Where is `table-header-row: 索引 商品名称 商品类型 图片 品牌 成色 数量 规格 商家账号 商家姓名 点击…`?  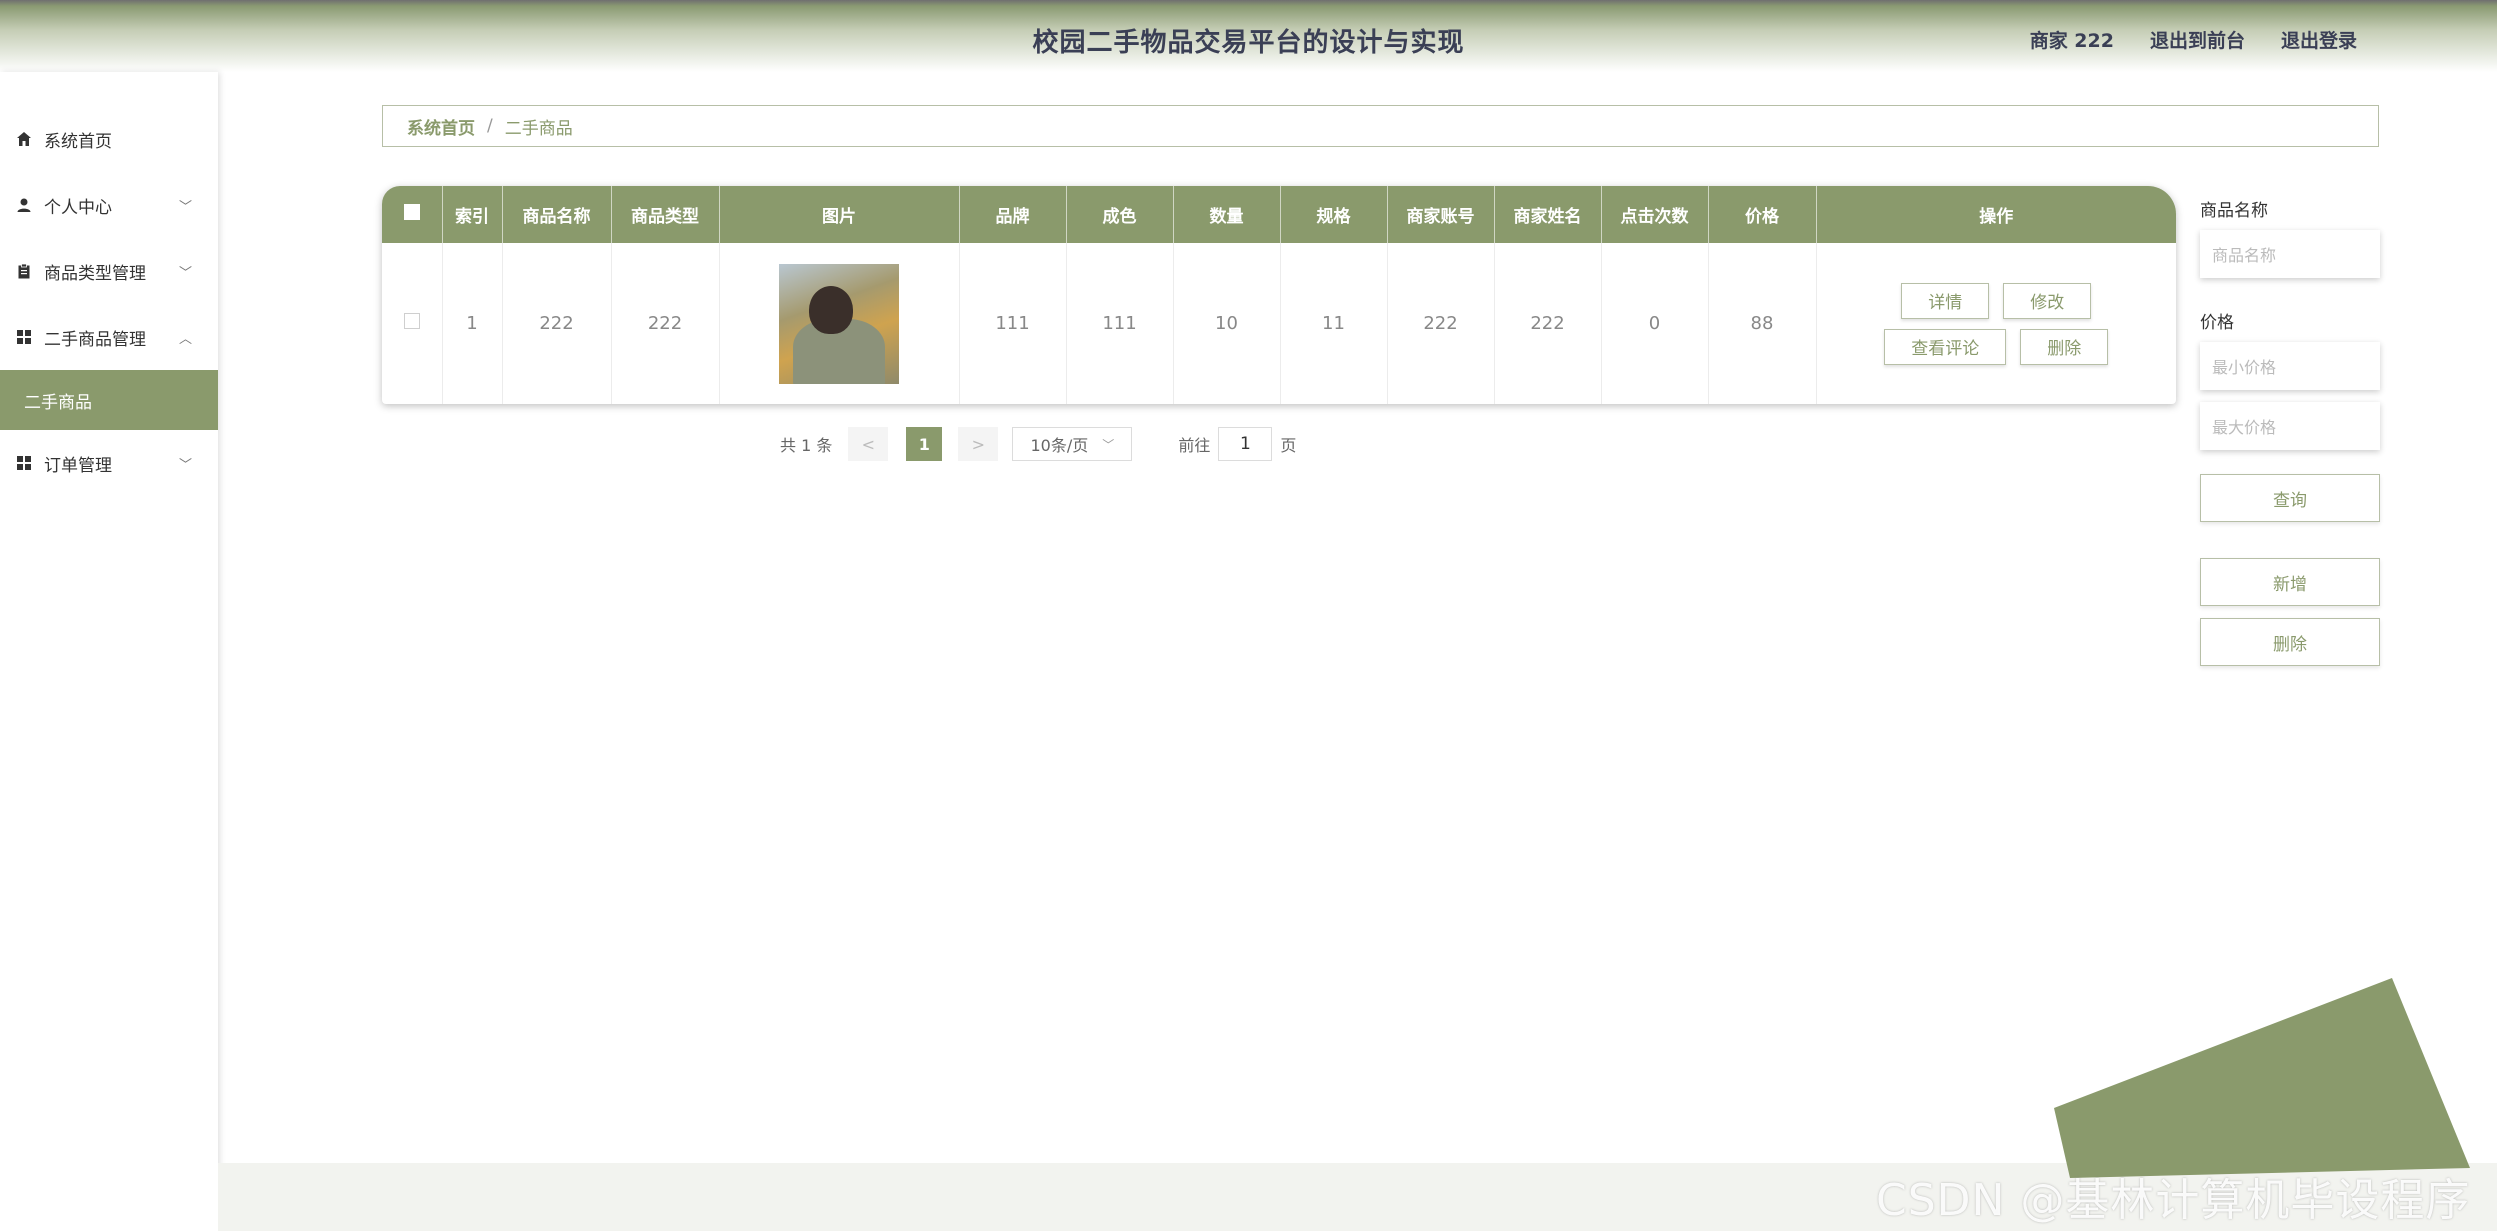
table-header-row: 索引 商品名称 商品类型 图片 品牌 成色 数量 规格 商家账号 商家姓名 点击… is located at coordinates (1279, 214).